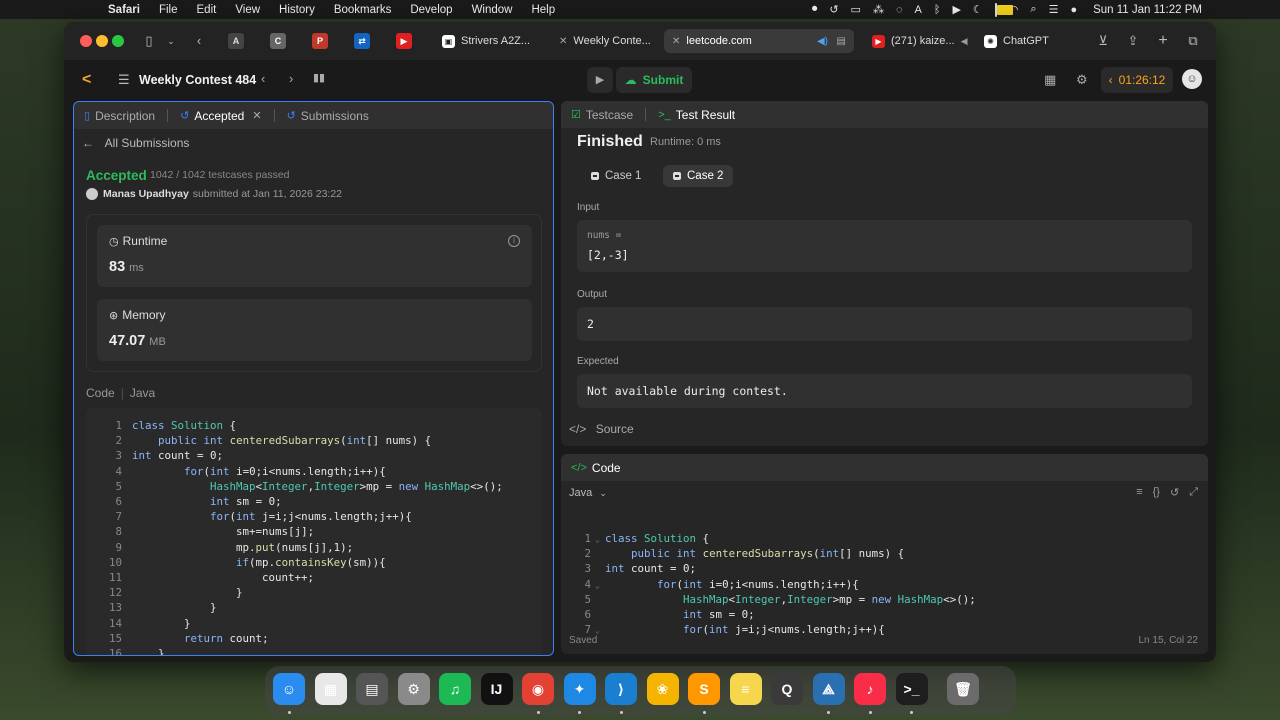 The image size is (1280, 720). I want to click on tab-testcase: ☑ Testcase, so click(602, 115).